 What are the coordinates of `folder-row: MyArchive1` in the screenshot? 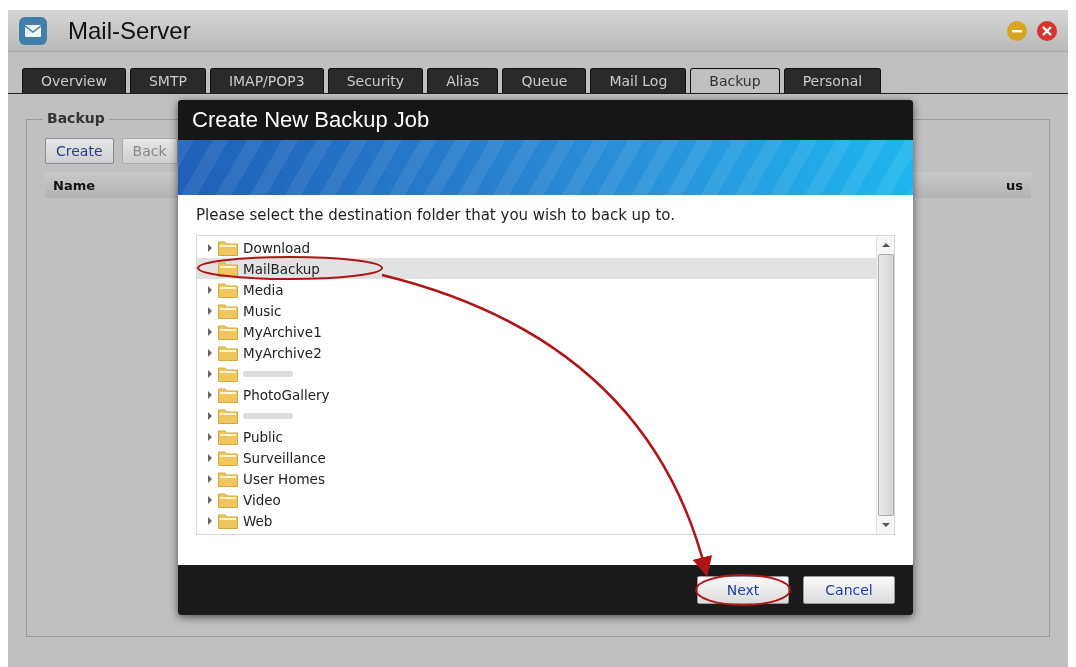 It's located at (536, 331).